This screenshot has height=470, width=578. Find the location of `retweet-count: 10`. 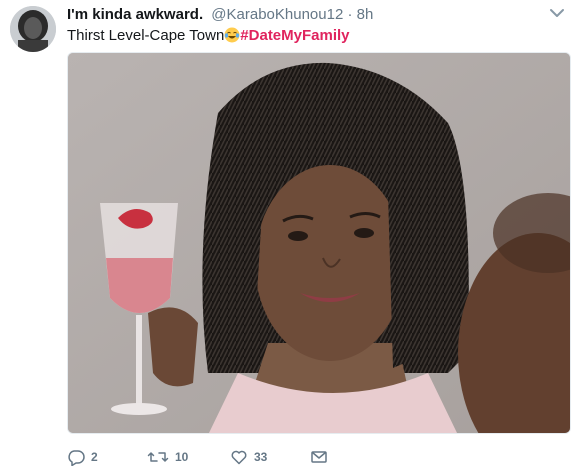

retweet-count: 10 is located at coordinates (182, 457).